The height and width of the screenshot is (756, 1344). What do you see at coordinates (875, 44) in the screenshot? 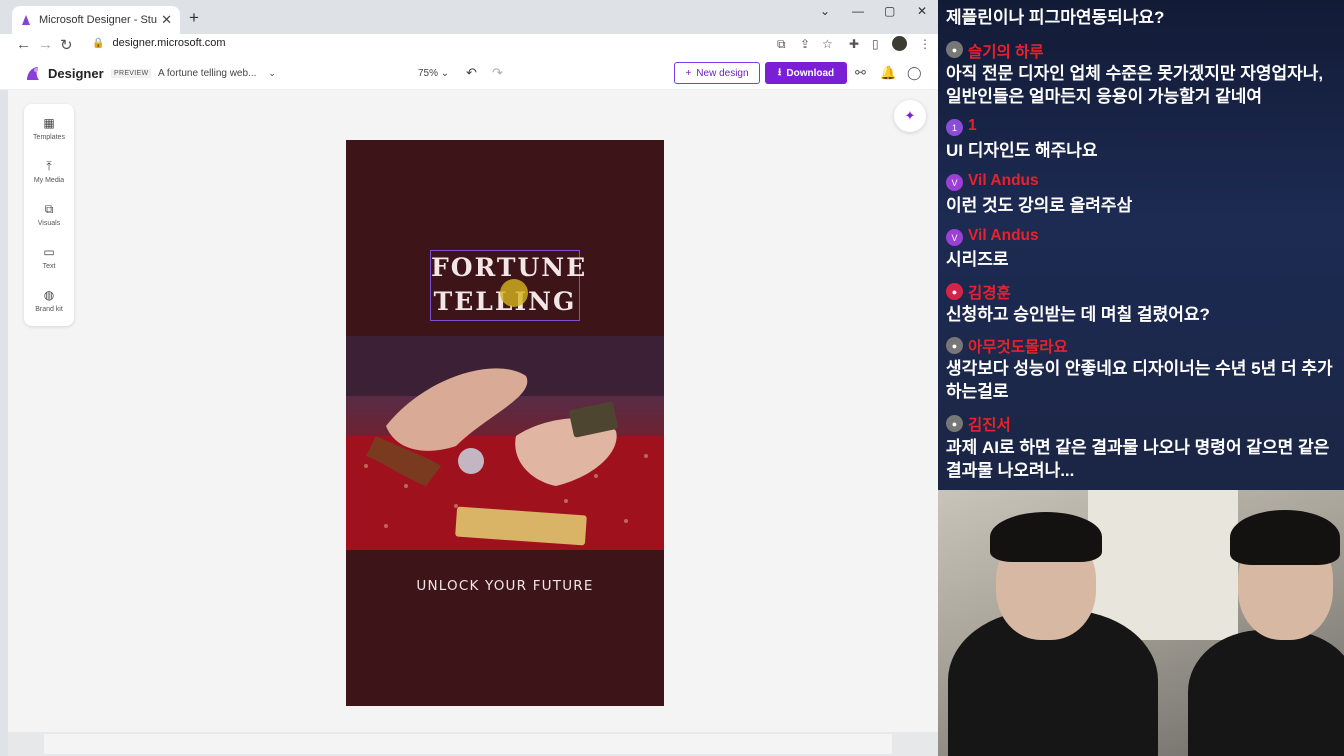
I see `sidepanel-icon: ▯` at bounding box center [875, 44].